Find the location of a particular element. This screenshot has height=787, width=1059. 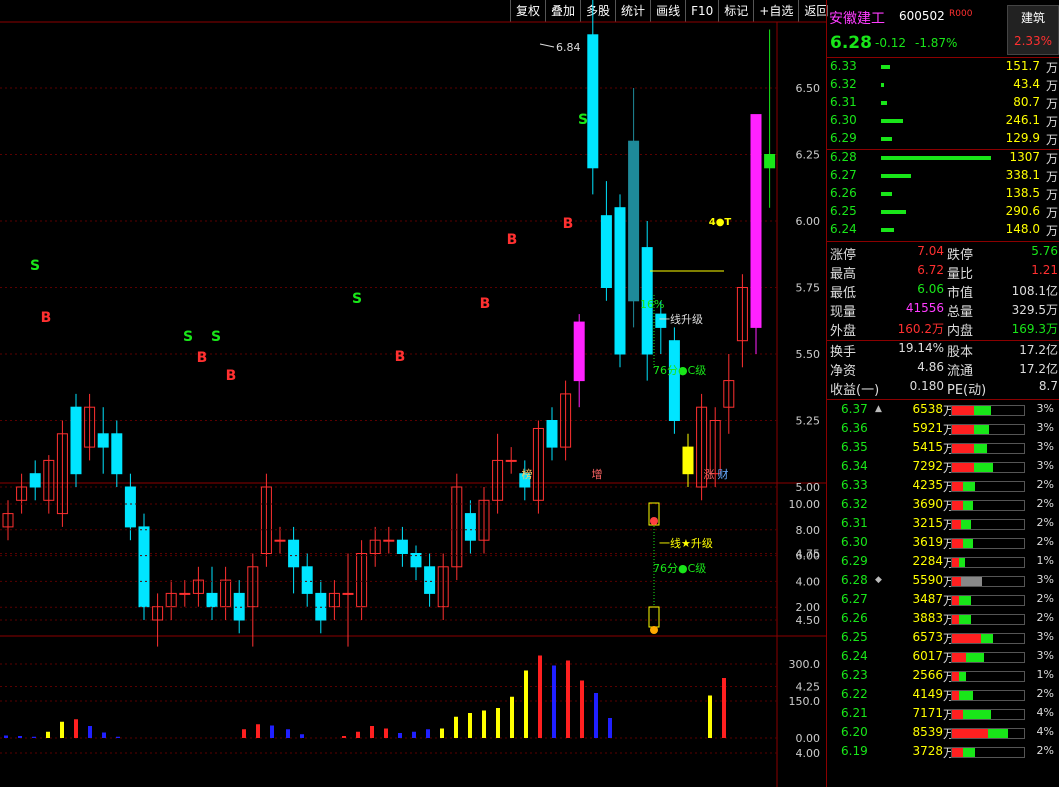

event-badge: 增 is located at coordinates (597, 474).